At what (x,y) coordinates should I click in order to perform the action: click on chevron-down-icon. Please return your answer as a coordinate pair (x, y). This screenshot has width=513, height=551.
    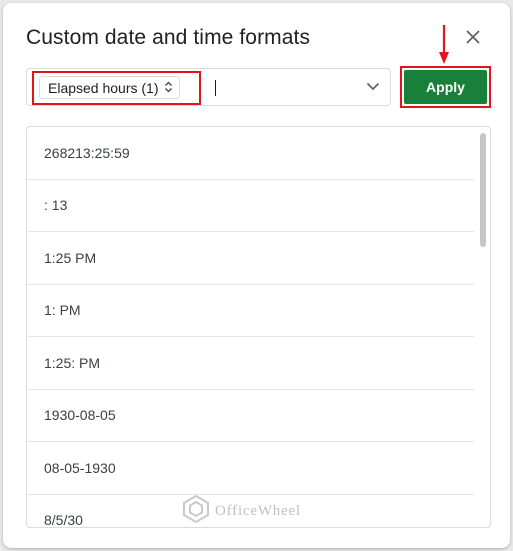
    Looking at the image, I should click on (373, 87).